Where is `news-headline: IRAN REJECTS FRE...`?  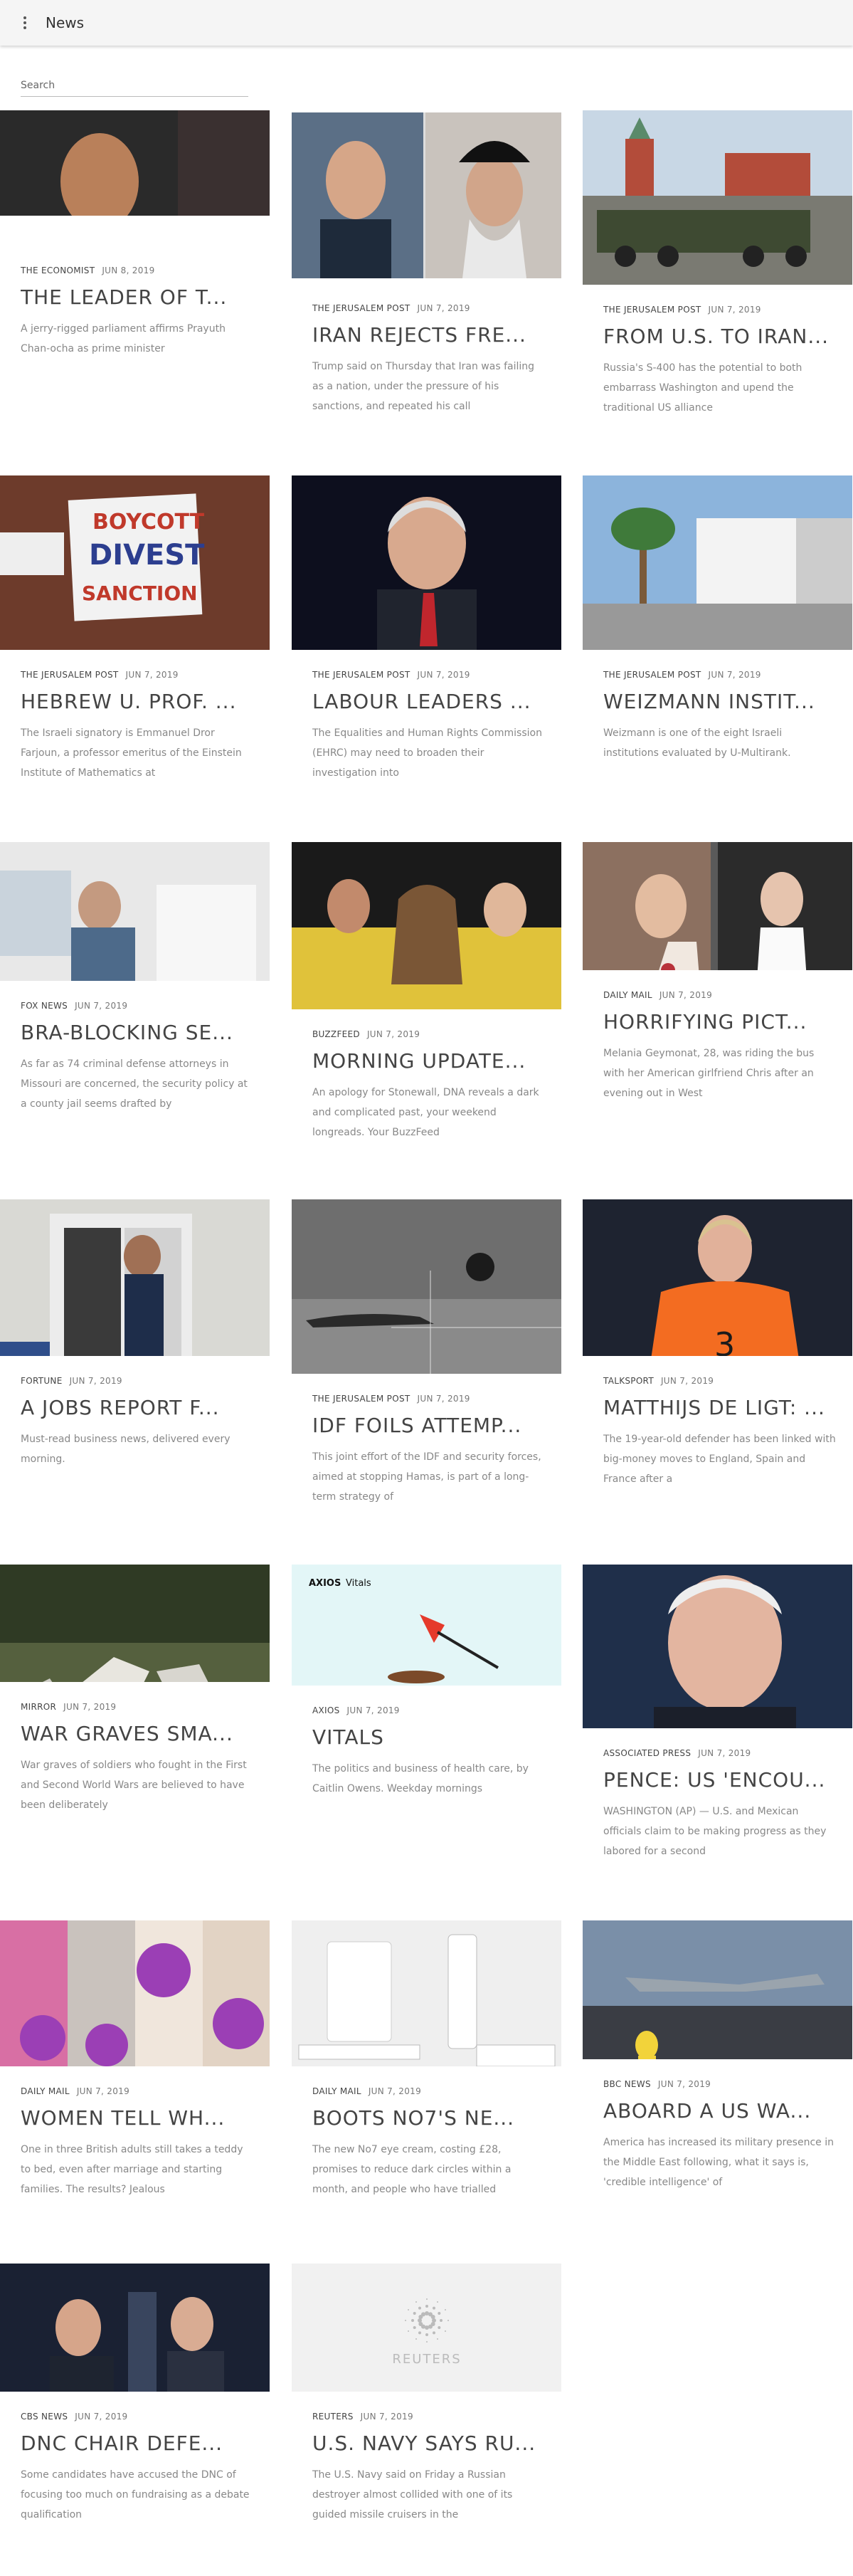 news-headline: IRAN REJECTS FRE... is located at coordinates (437, 335).